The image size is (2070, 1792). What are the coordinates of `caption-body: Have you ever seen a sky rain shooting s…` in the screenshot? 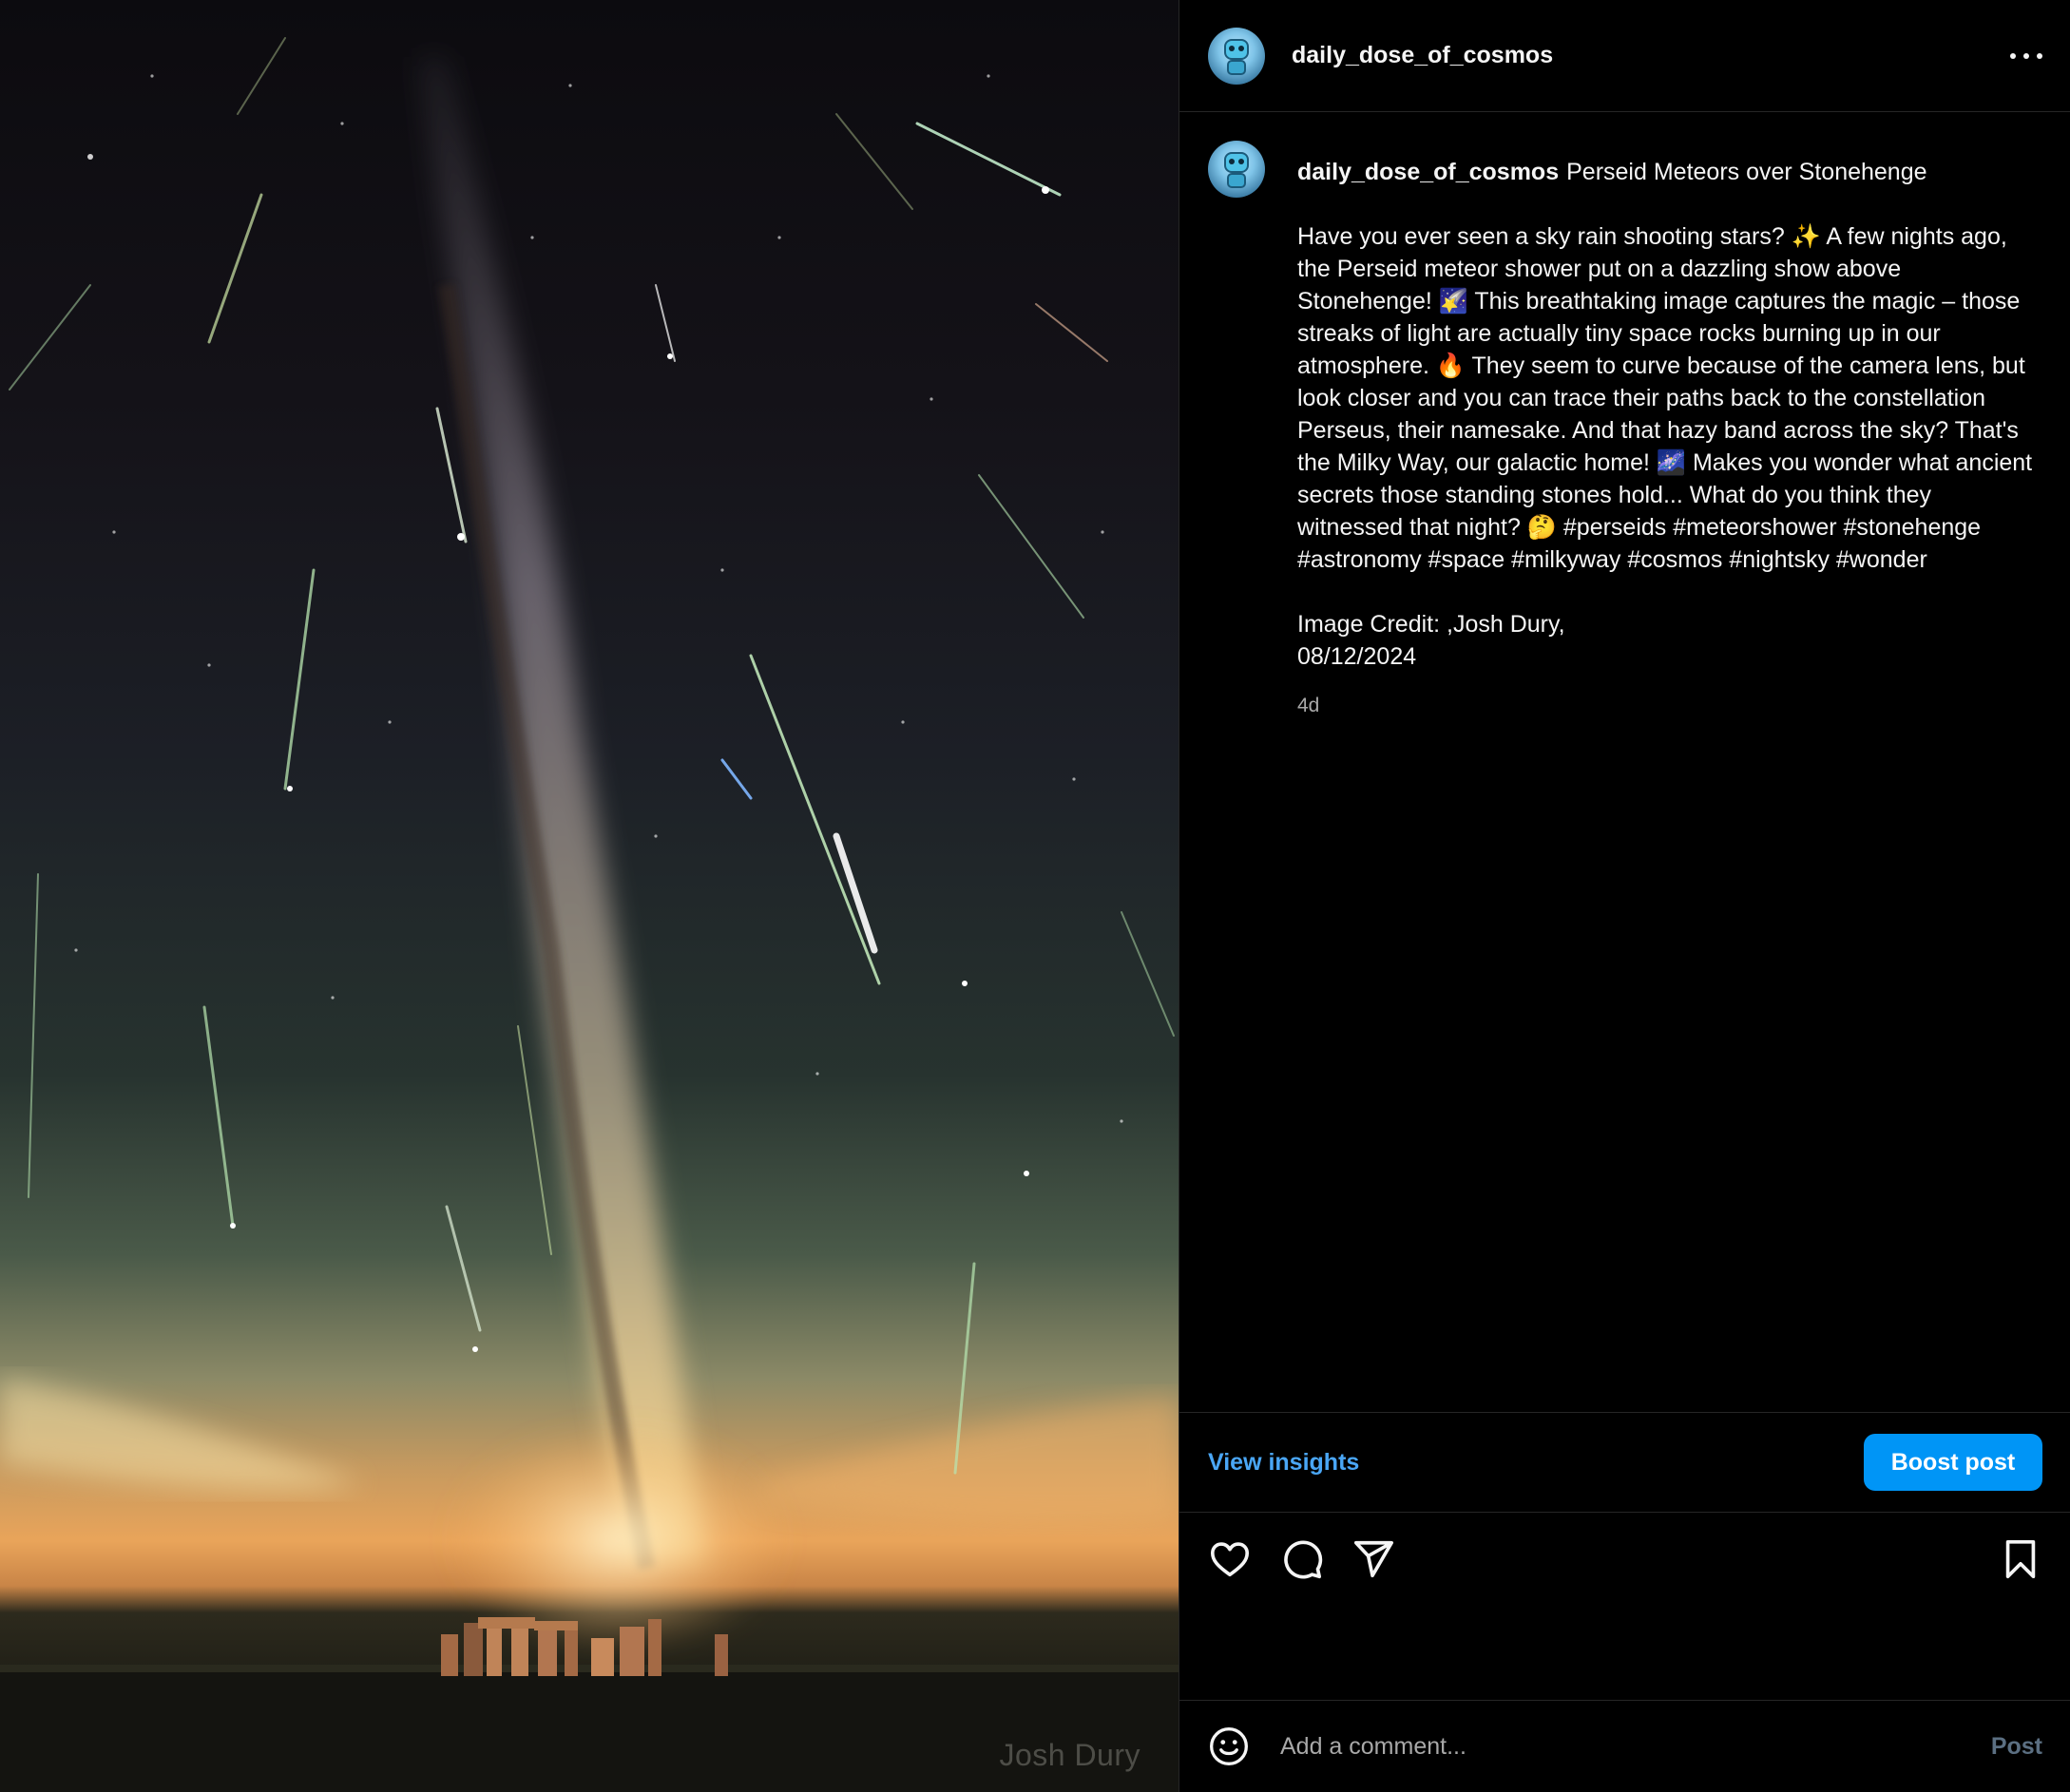 It's located at (1668, 398).